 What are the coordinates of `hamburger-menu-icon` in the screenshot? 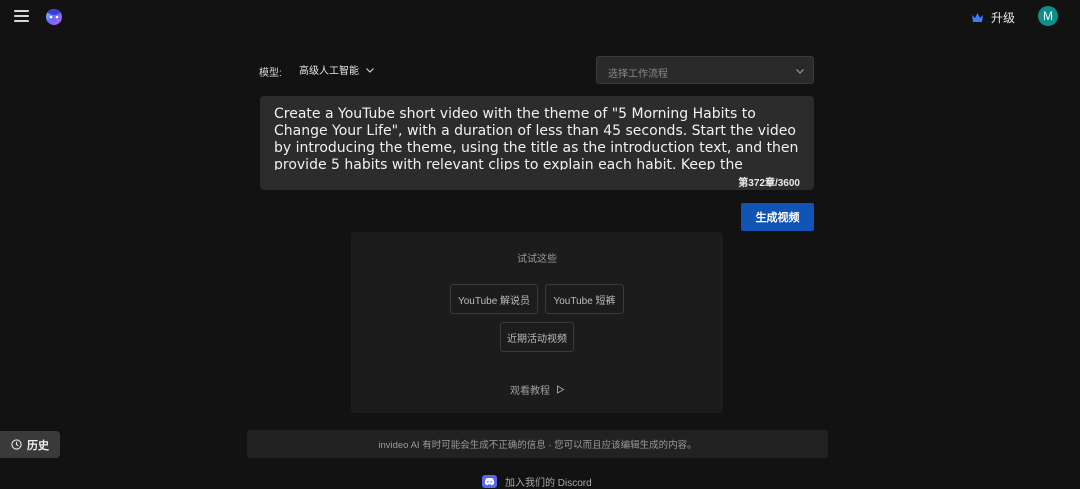 It's located at (21, 16).